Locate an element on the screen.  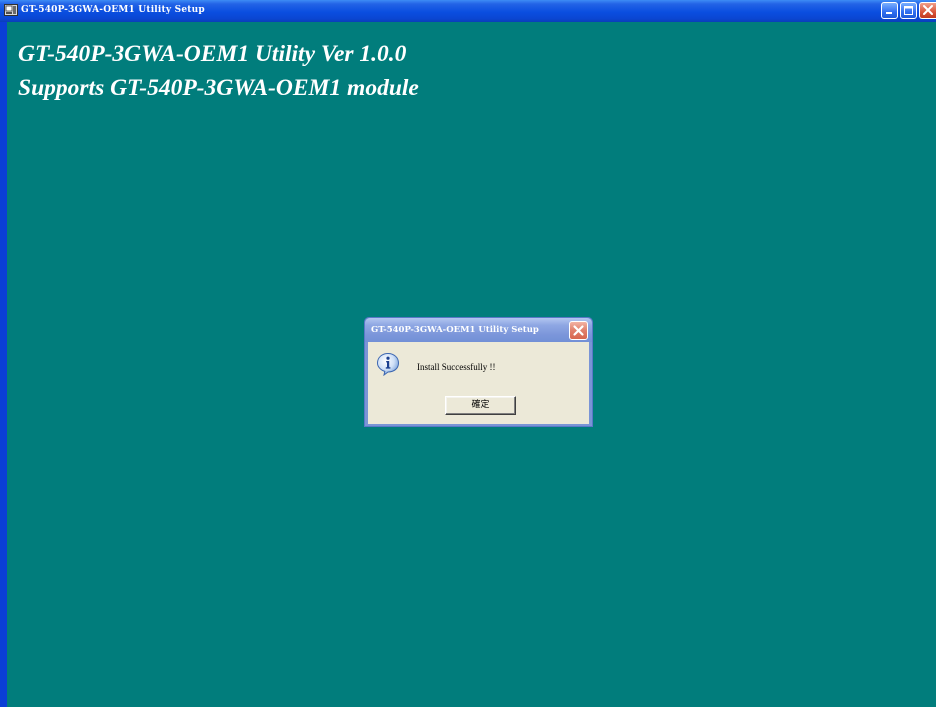
close-button is located at coordinates (927, 10).